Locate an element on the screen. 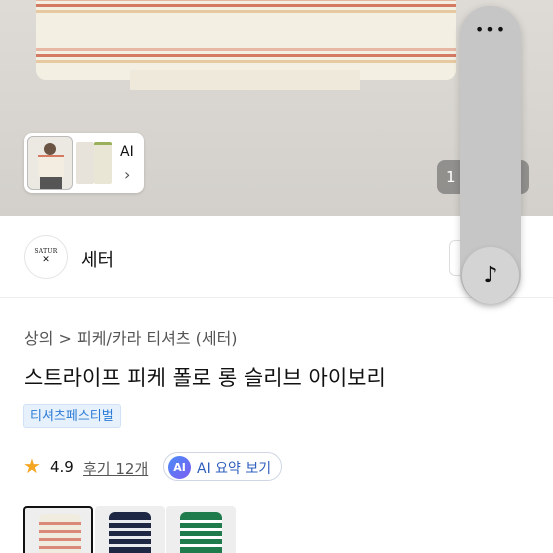 This screenshot has width=553, height=553. ai-summary-button: AI AI 요약 보기 is located at coordinates (222, 466).